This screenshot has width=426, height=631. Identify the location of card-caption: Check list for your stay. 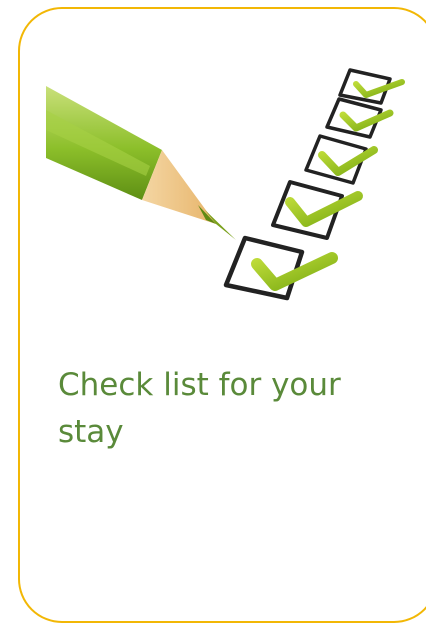
(199, 408).